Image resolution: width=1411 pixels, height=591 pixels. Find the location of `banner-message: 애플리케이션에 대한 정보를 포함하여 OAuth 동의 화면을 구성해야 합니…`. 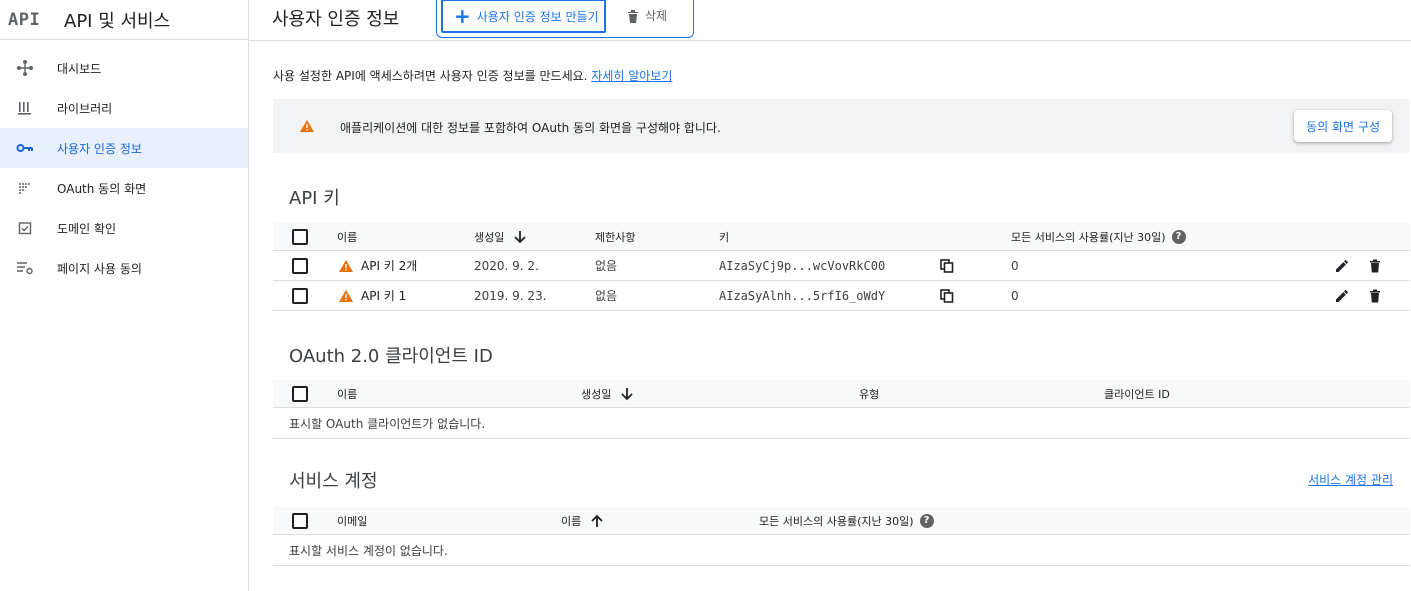

banner-message: 애플리케이션에 대한 정보를 포함하여 OAuth 동의 화면을 구성해야 합니… is located at coordinates (530, 128).